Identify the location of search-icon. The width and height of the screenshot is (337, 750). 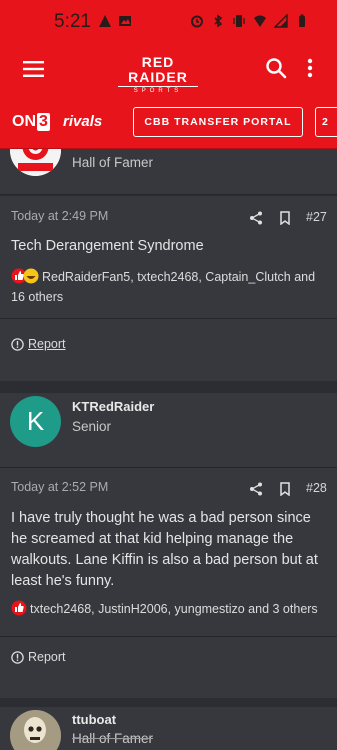
(276, 68).